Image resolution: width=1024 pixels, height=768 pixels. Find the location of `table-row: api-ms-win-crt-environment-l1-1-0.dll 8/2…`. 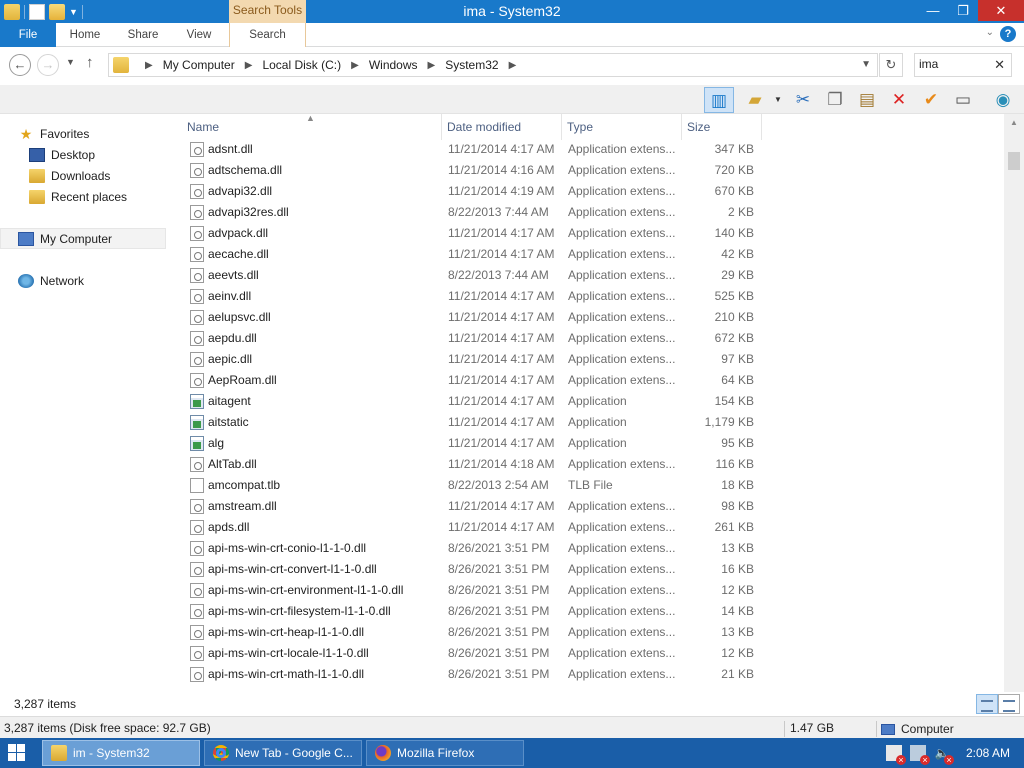

table-row: api-ms-win-crt-environment-l1-1-0.dll 8/2… is located at coordinates (593, 590).